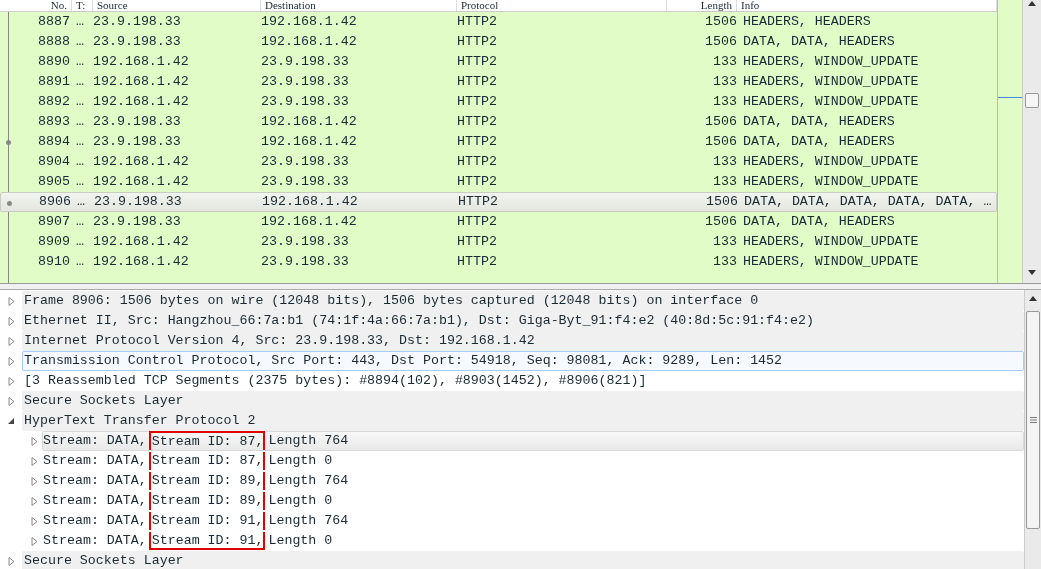  Describe the element at coordinates (177, 5) in the screenshot. I see `column-header: Source` at that location.